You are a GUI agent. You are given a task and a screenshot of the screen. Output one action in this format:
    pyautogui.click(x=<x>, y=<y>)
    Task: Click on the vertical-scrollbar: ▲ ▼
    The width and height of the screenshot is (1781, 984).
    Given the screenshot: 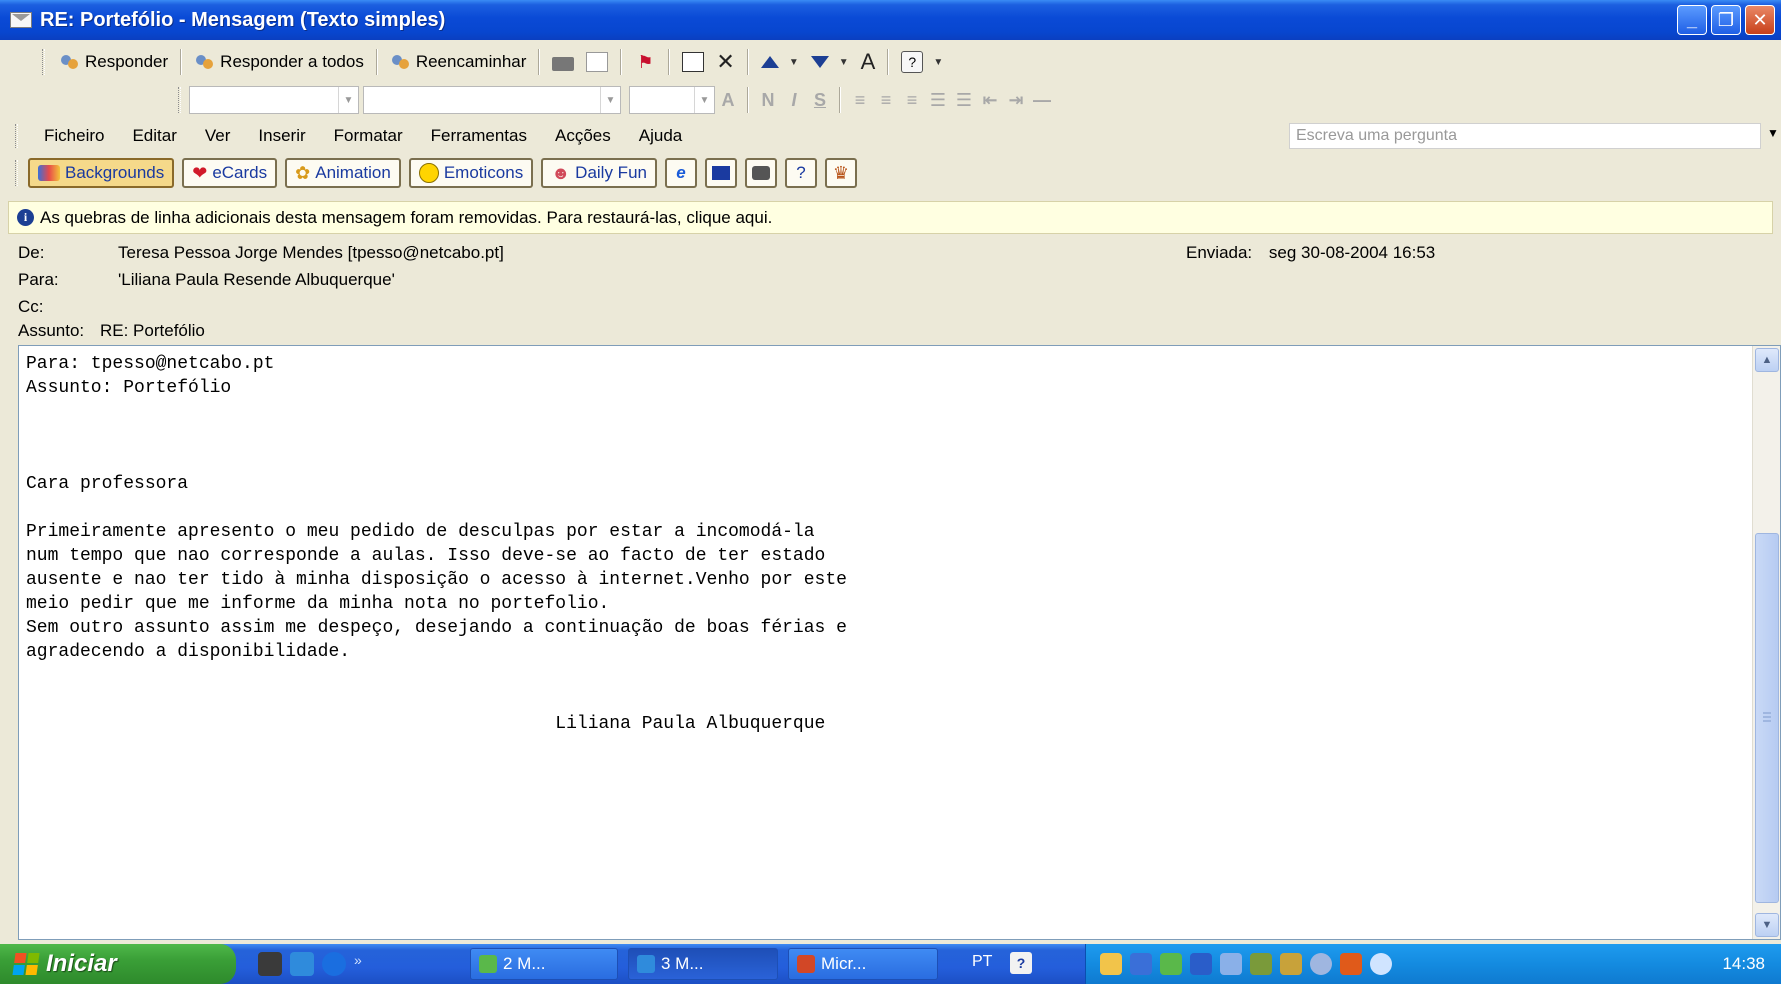 What is the action you would take?
    pyautogui.click(x=1766, y=642)
    